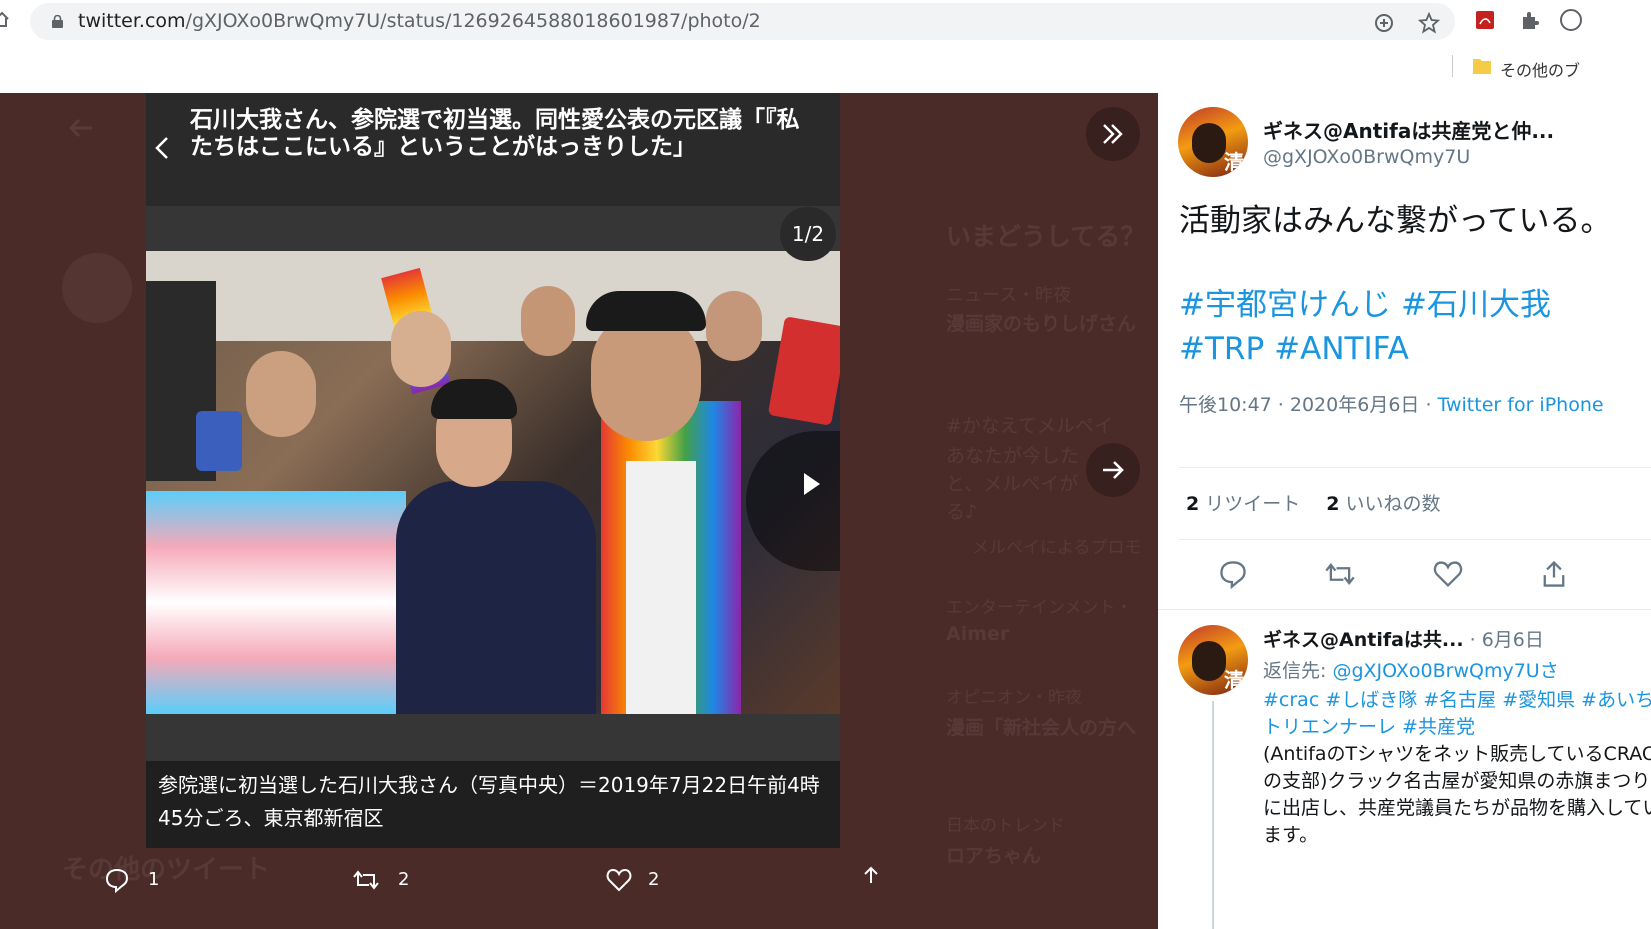 This screenshot has width=1651, height=929. I want to click on ghost-jp-meta: 日本のトレンド, so click(1005, 826).